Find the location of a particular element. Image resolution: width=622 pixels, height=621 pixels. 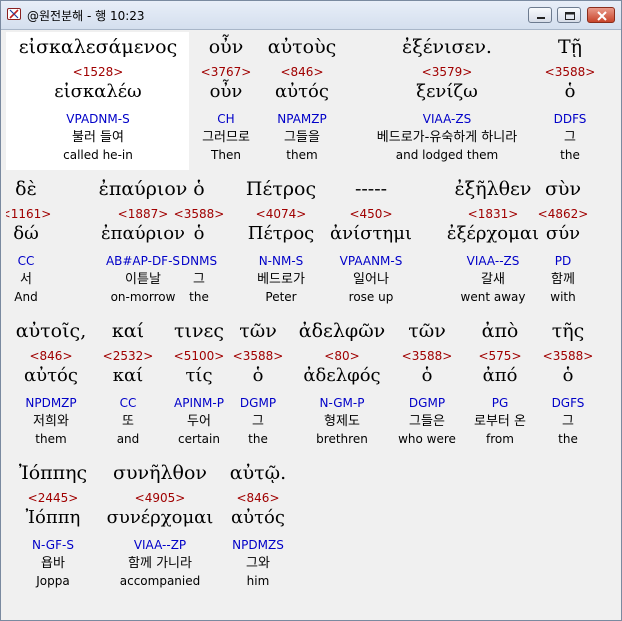

close-button is located at coordinates (601, 15).